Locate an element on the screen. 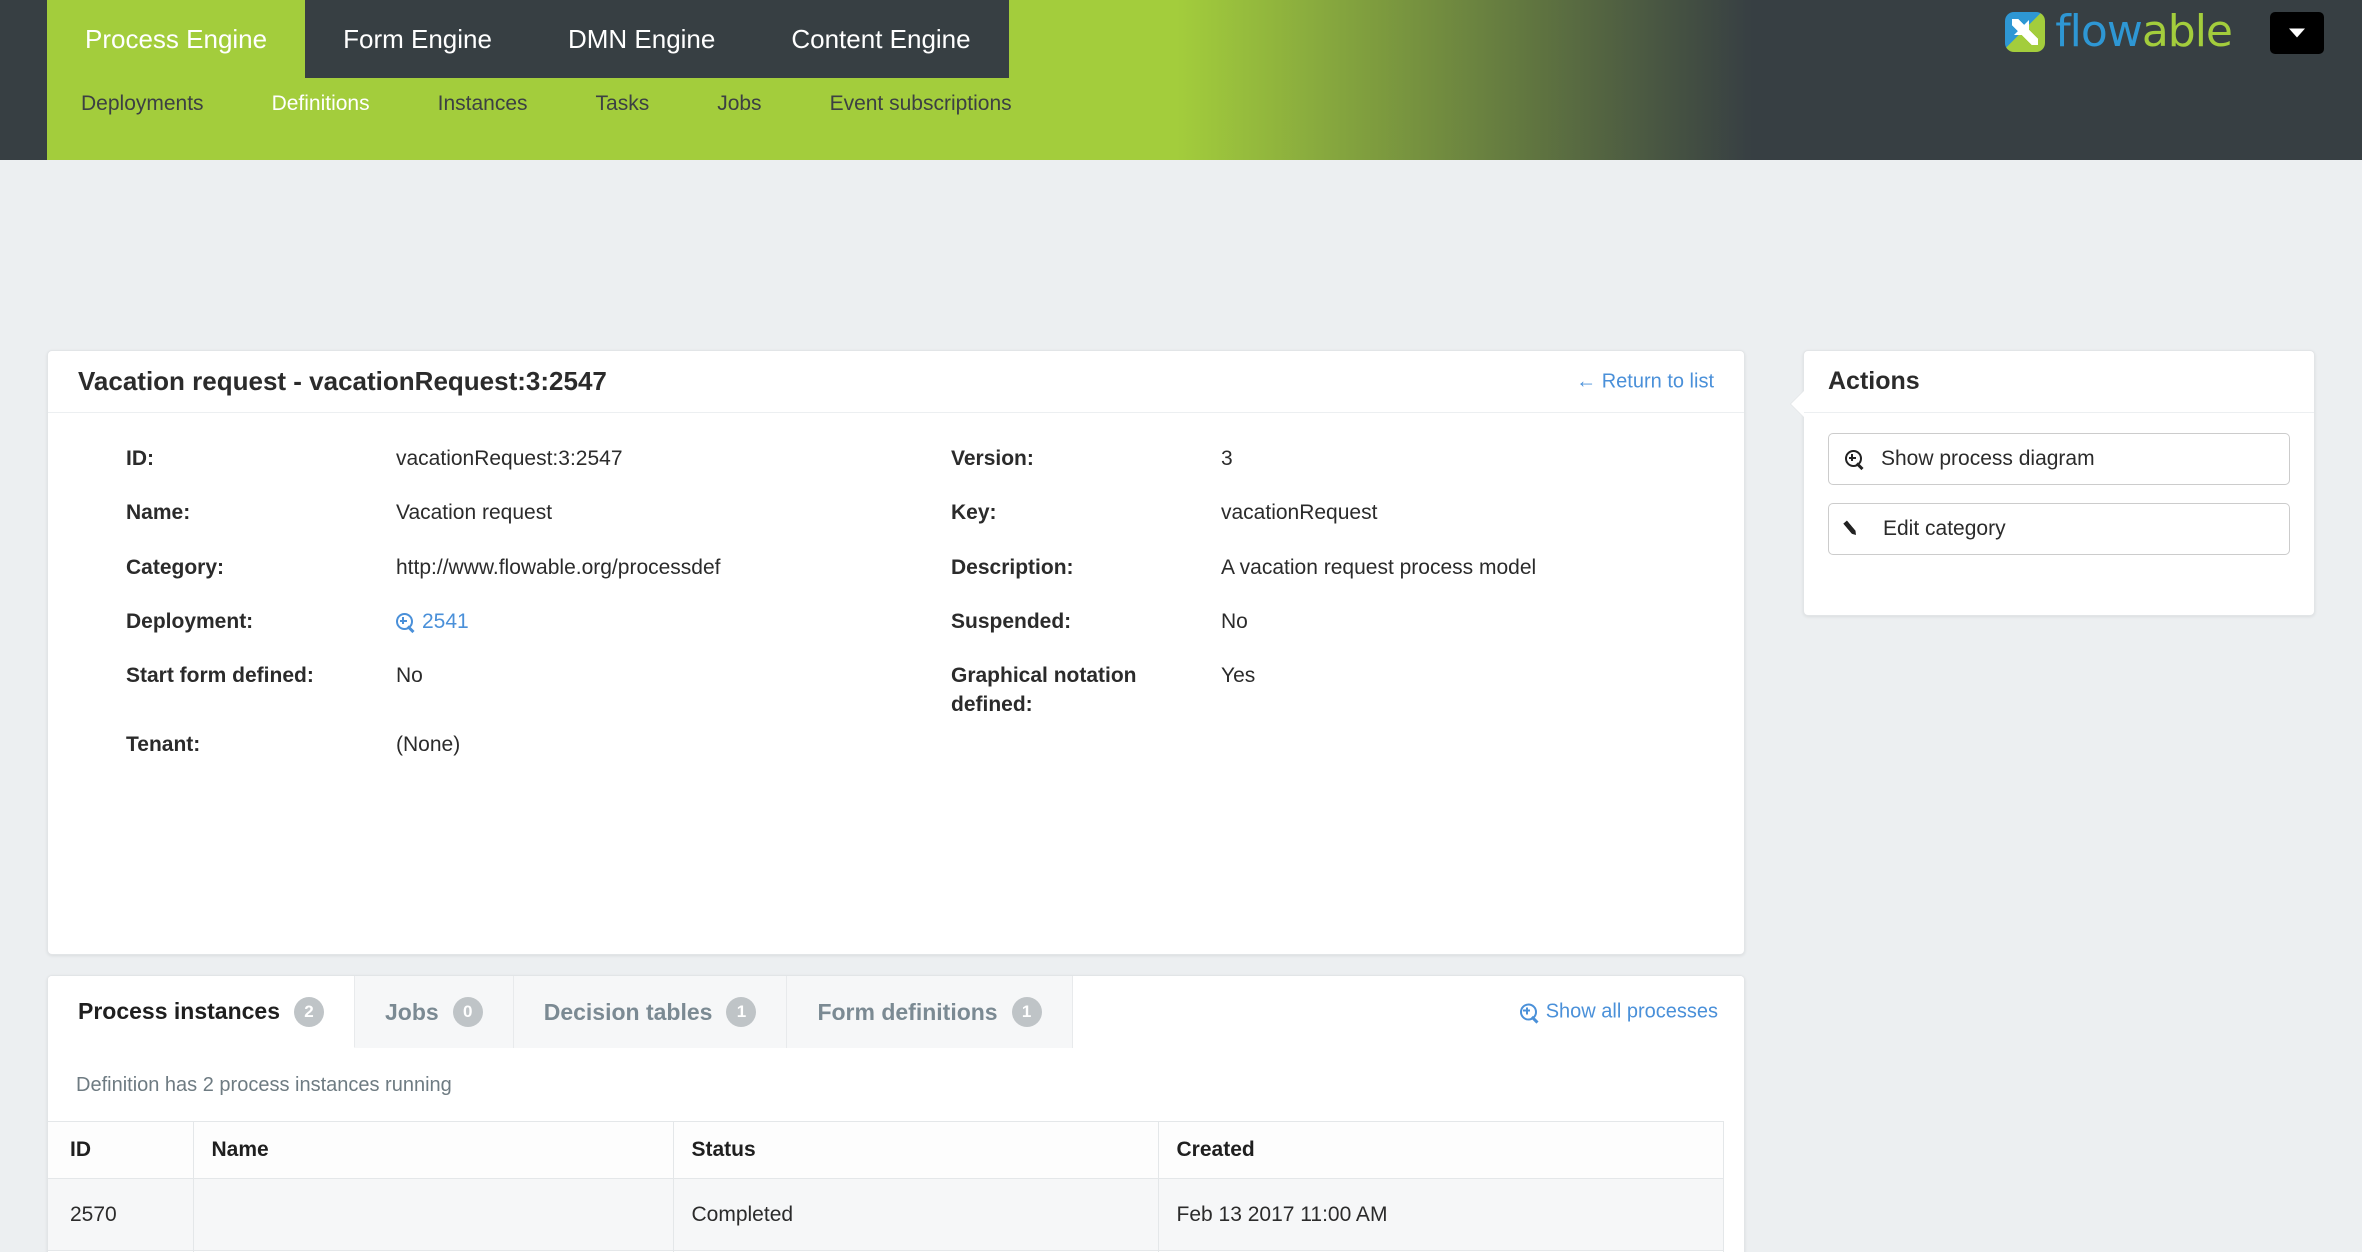 This screenshot has width=2362, height=1252. column-header-name: Name is located at coordinates (433, 1150).